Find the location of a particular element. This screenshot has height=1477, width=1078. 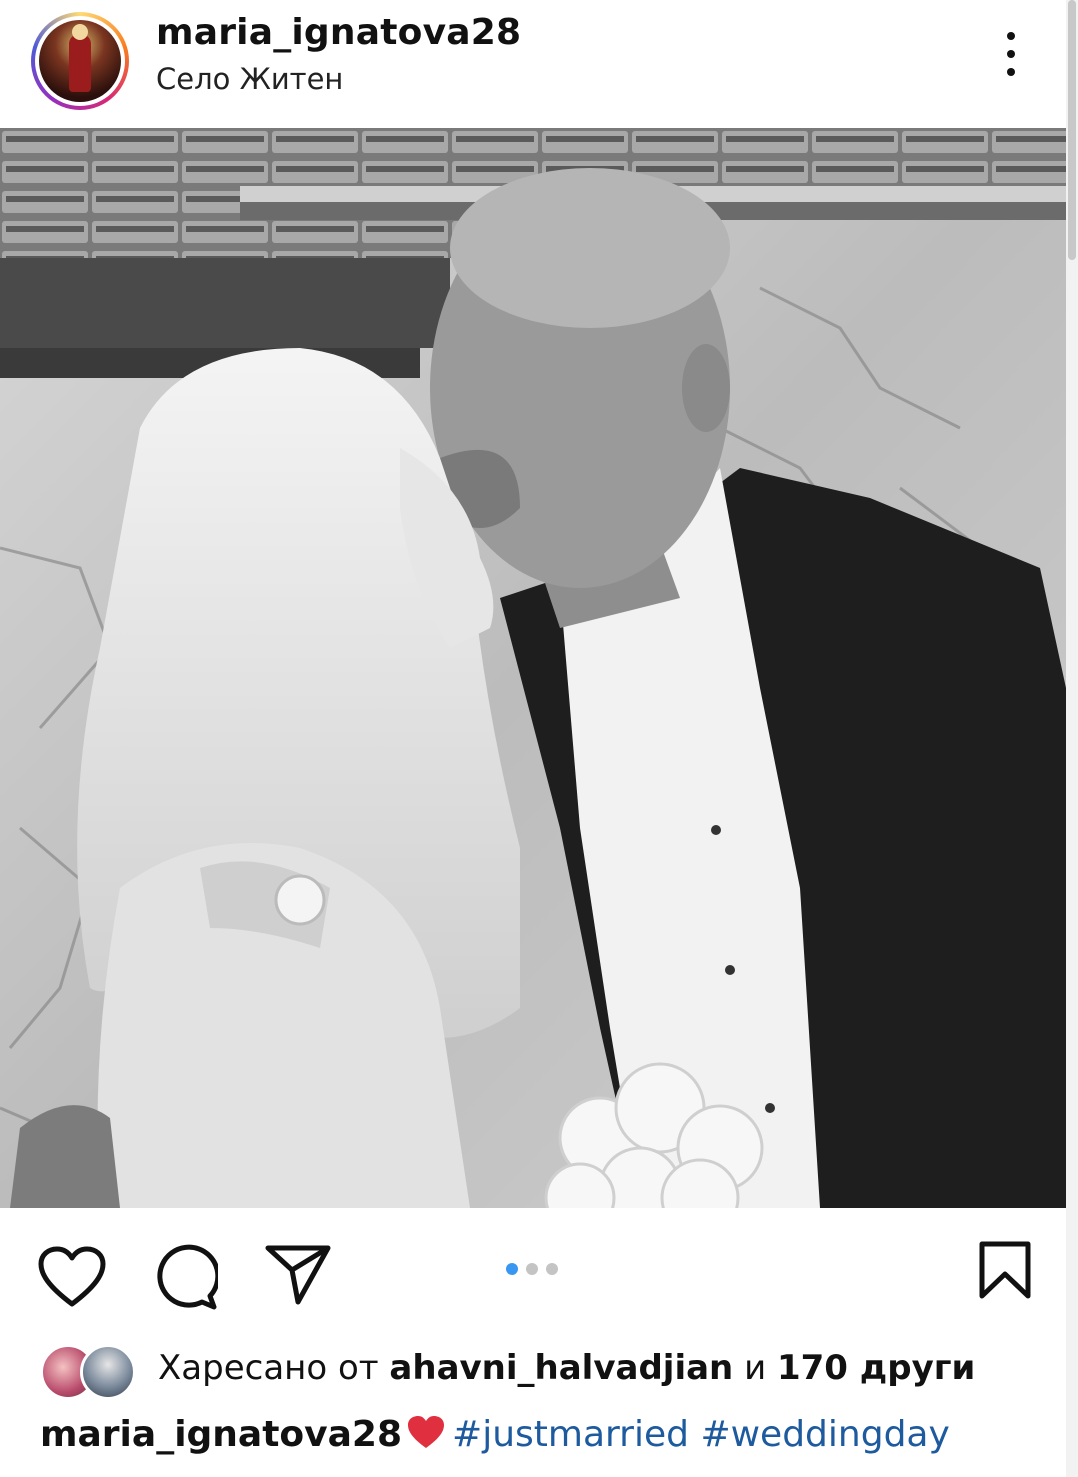

scrollbar-thumb is located at coordinates (1072, 130).